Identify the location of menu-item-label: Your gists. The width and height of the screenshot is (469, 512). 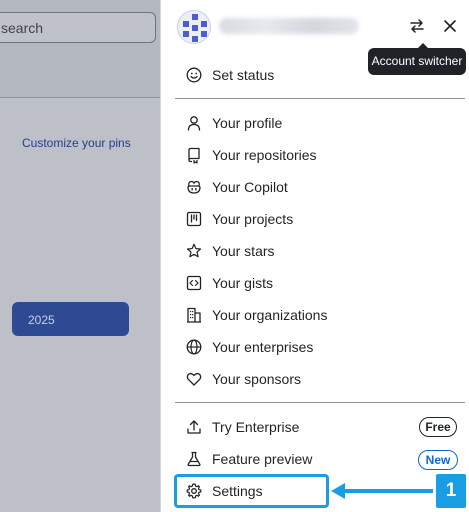
(242, 283).